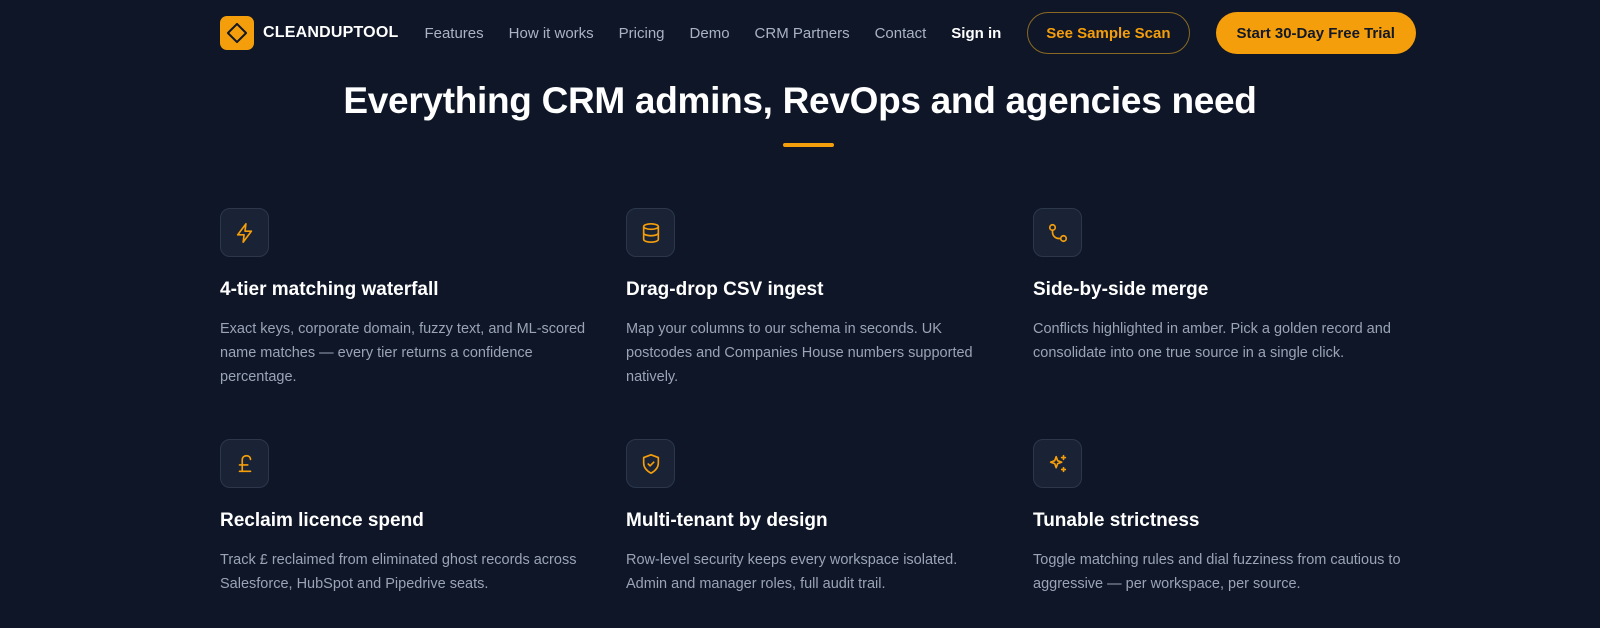 This screenshot has width=1600, height=628. What do you see at coordinates (1057, 232) in the screenshot?
I see `git-merge-icon` at bounding box center [1057, 232].